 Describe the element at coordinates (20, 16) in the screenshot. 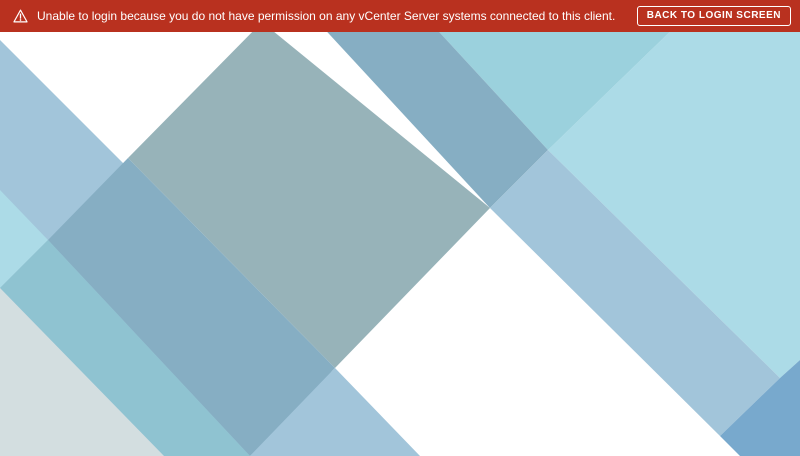

I see `warning-icon` at that location.